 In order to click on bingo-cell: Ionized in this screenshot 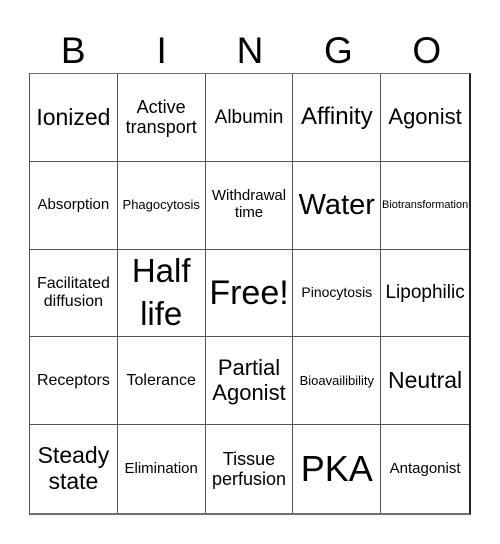, I will do `click(74, 118)`.